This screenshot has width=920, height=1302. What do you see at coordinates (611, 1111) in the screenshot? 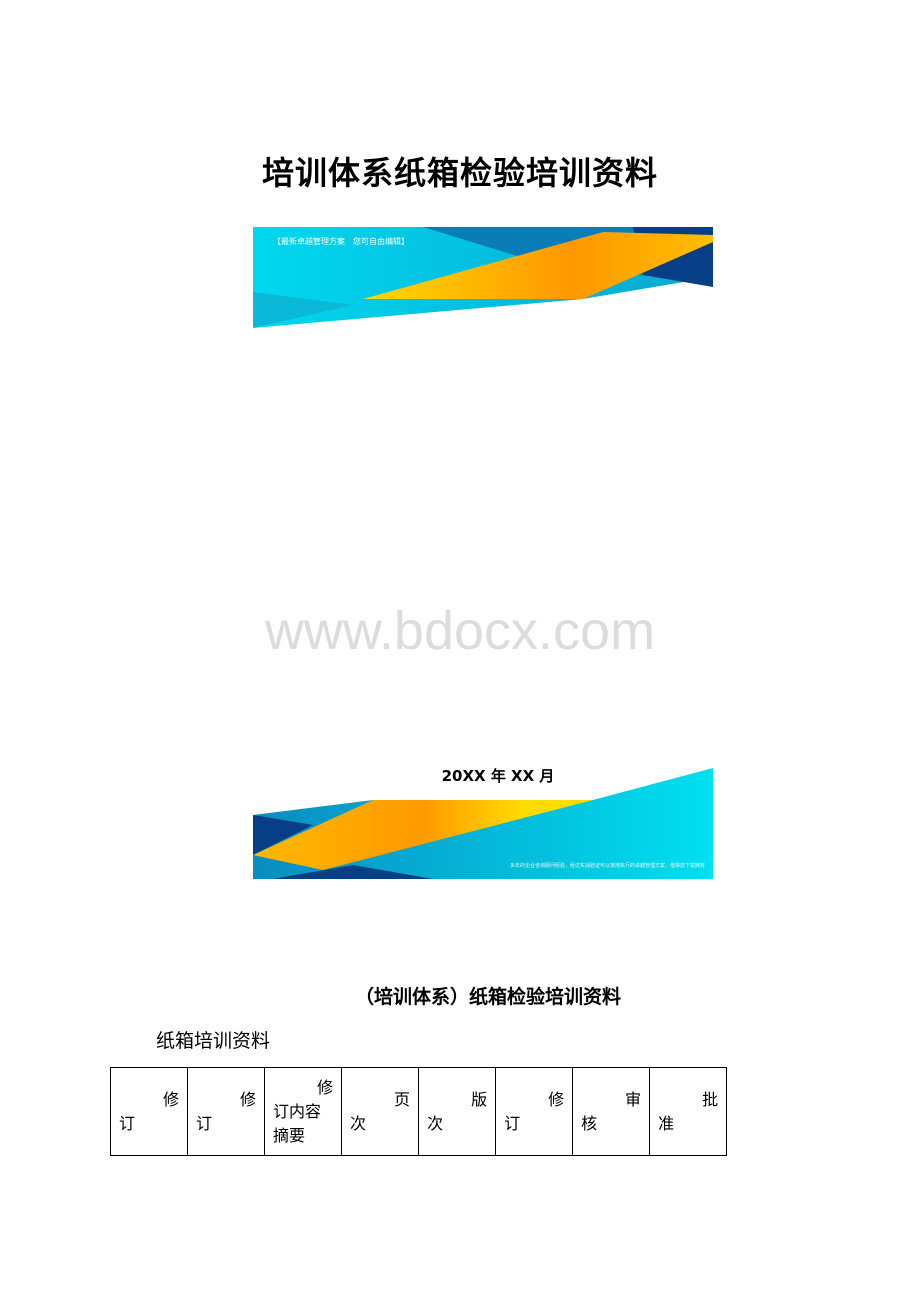
I see `table-header-cell: 审核` at bounding box center [611, 1111].